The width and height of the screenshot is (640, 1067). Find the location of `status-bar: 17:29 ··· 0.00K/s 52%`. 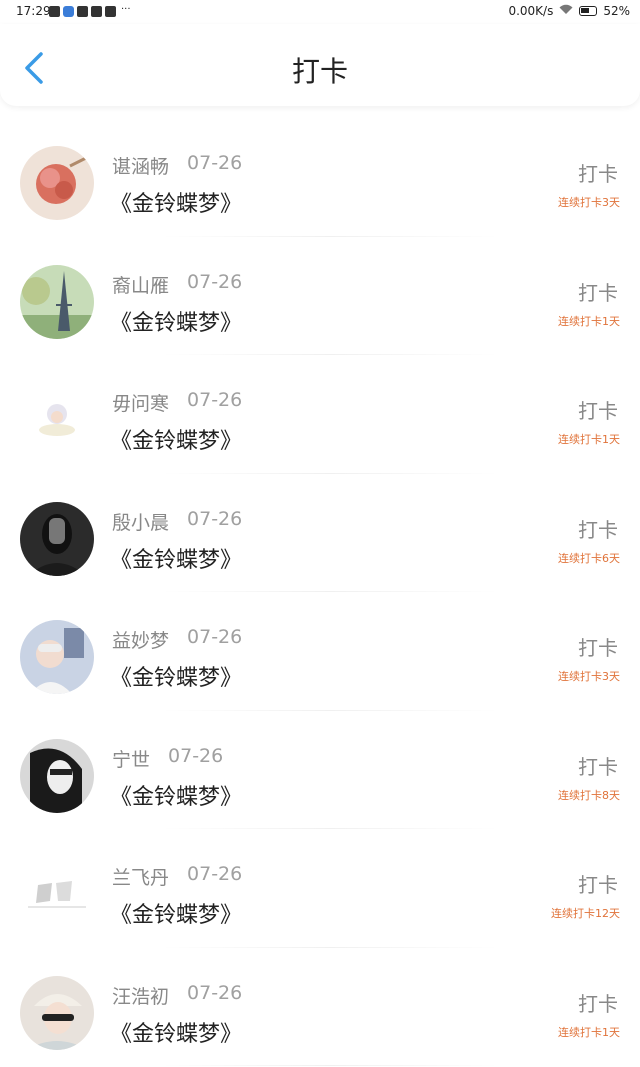

status-bar: 17:29 ··· 0.00K/s 52% is located at coordinates (320, 12).